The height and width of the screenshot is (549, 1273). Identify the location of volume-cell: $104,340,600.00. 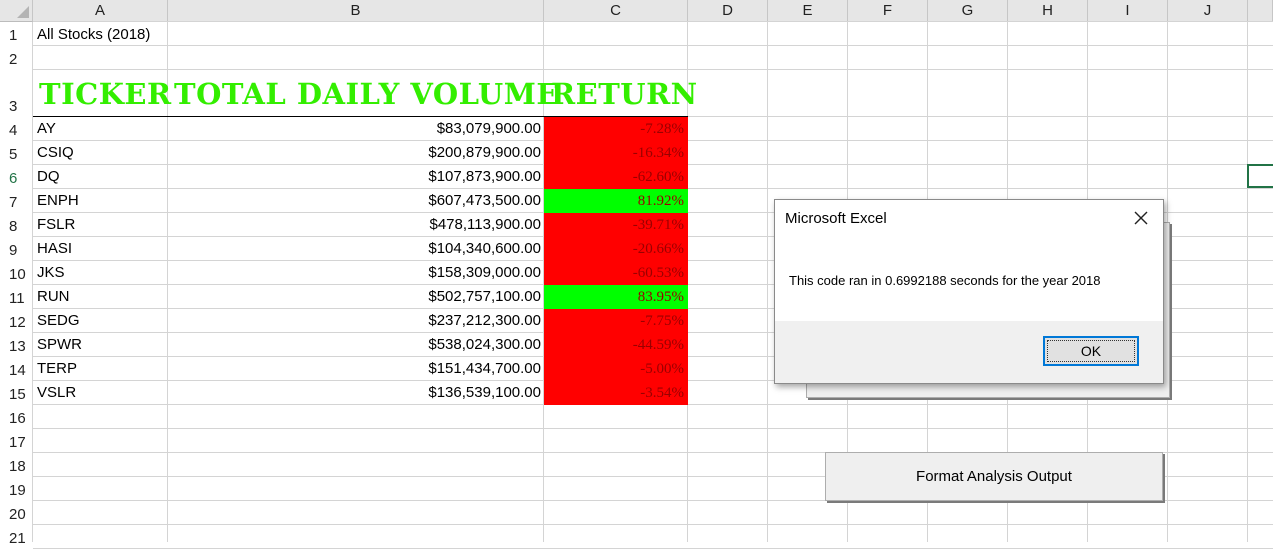
(354, 249).